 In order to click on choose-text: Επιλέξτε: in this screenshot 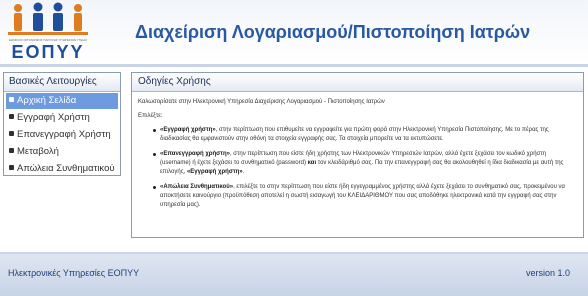, I will do `click(150, 116)`.